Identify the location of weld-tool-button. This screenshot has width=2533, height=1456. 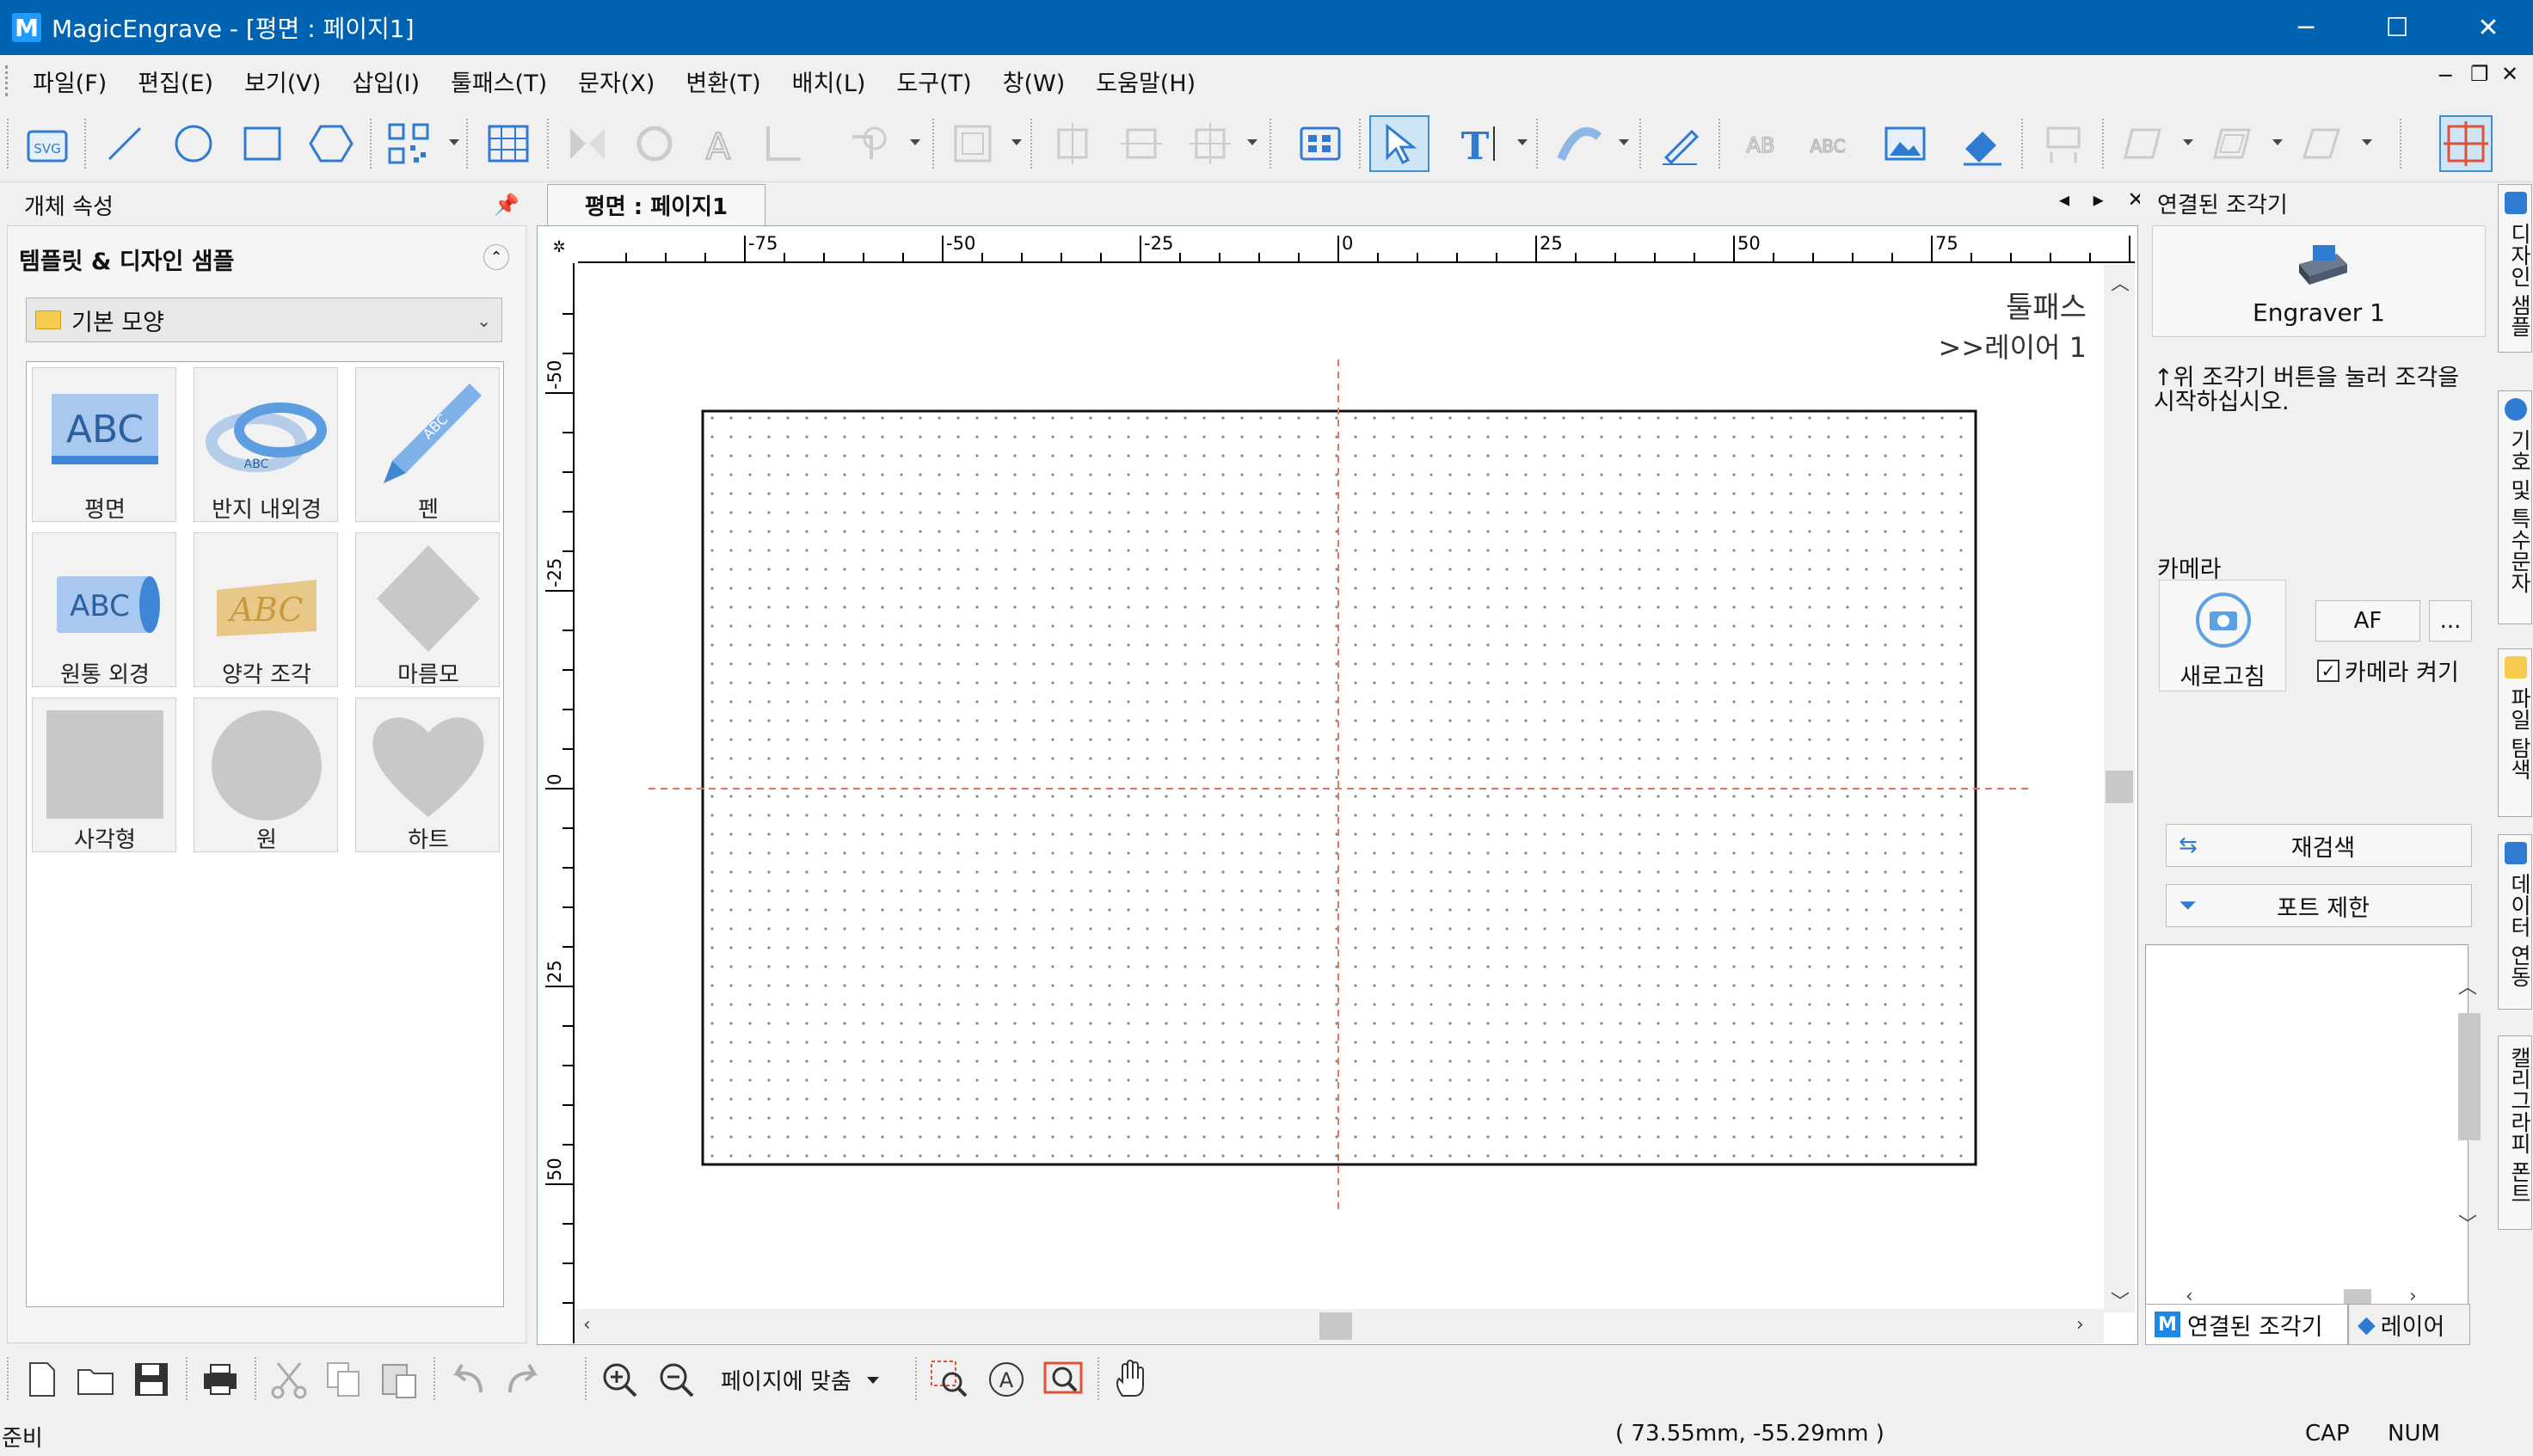
(869, 144).